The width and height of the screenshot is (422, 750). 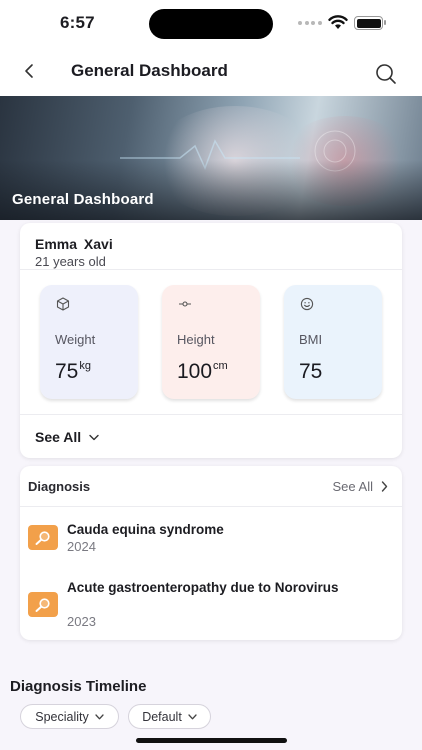 I want to click on chevron-left-icon, so click(x=29, y=71).